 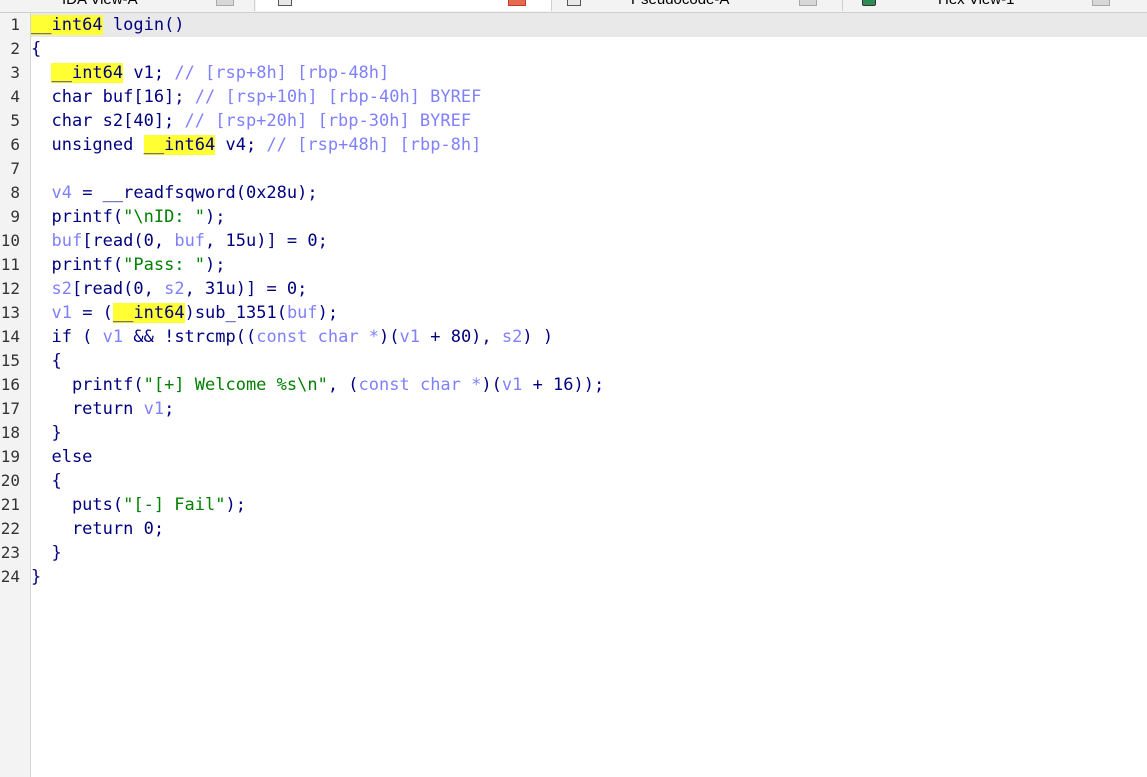 I want to click on line-number: 5, so click(x=15, y=120).